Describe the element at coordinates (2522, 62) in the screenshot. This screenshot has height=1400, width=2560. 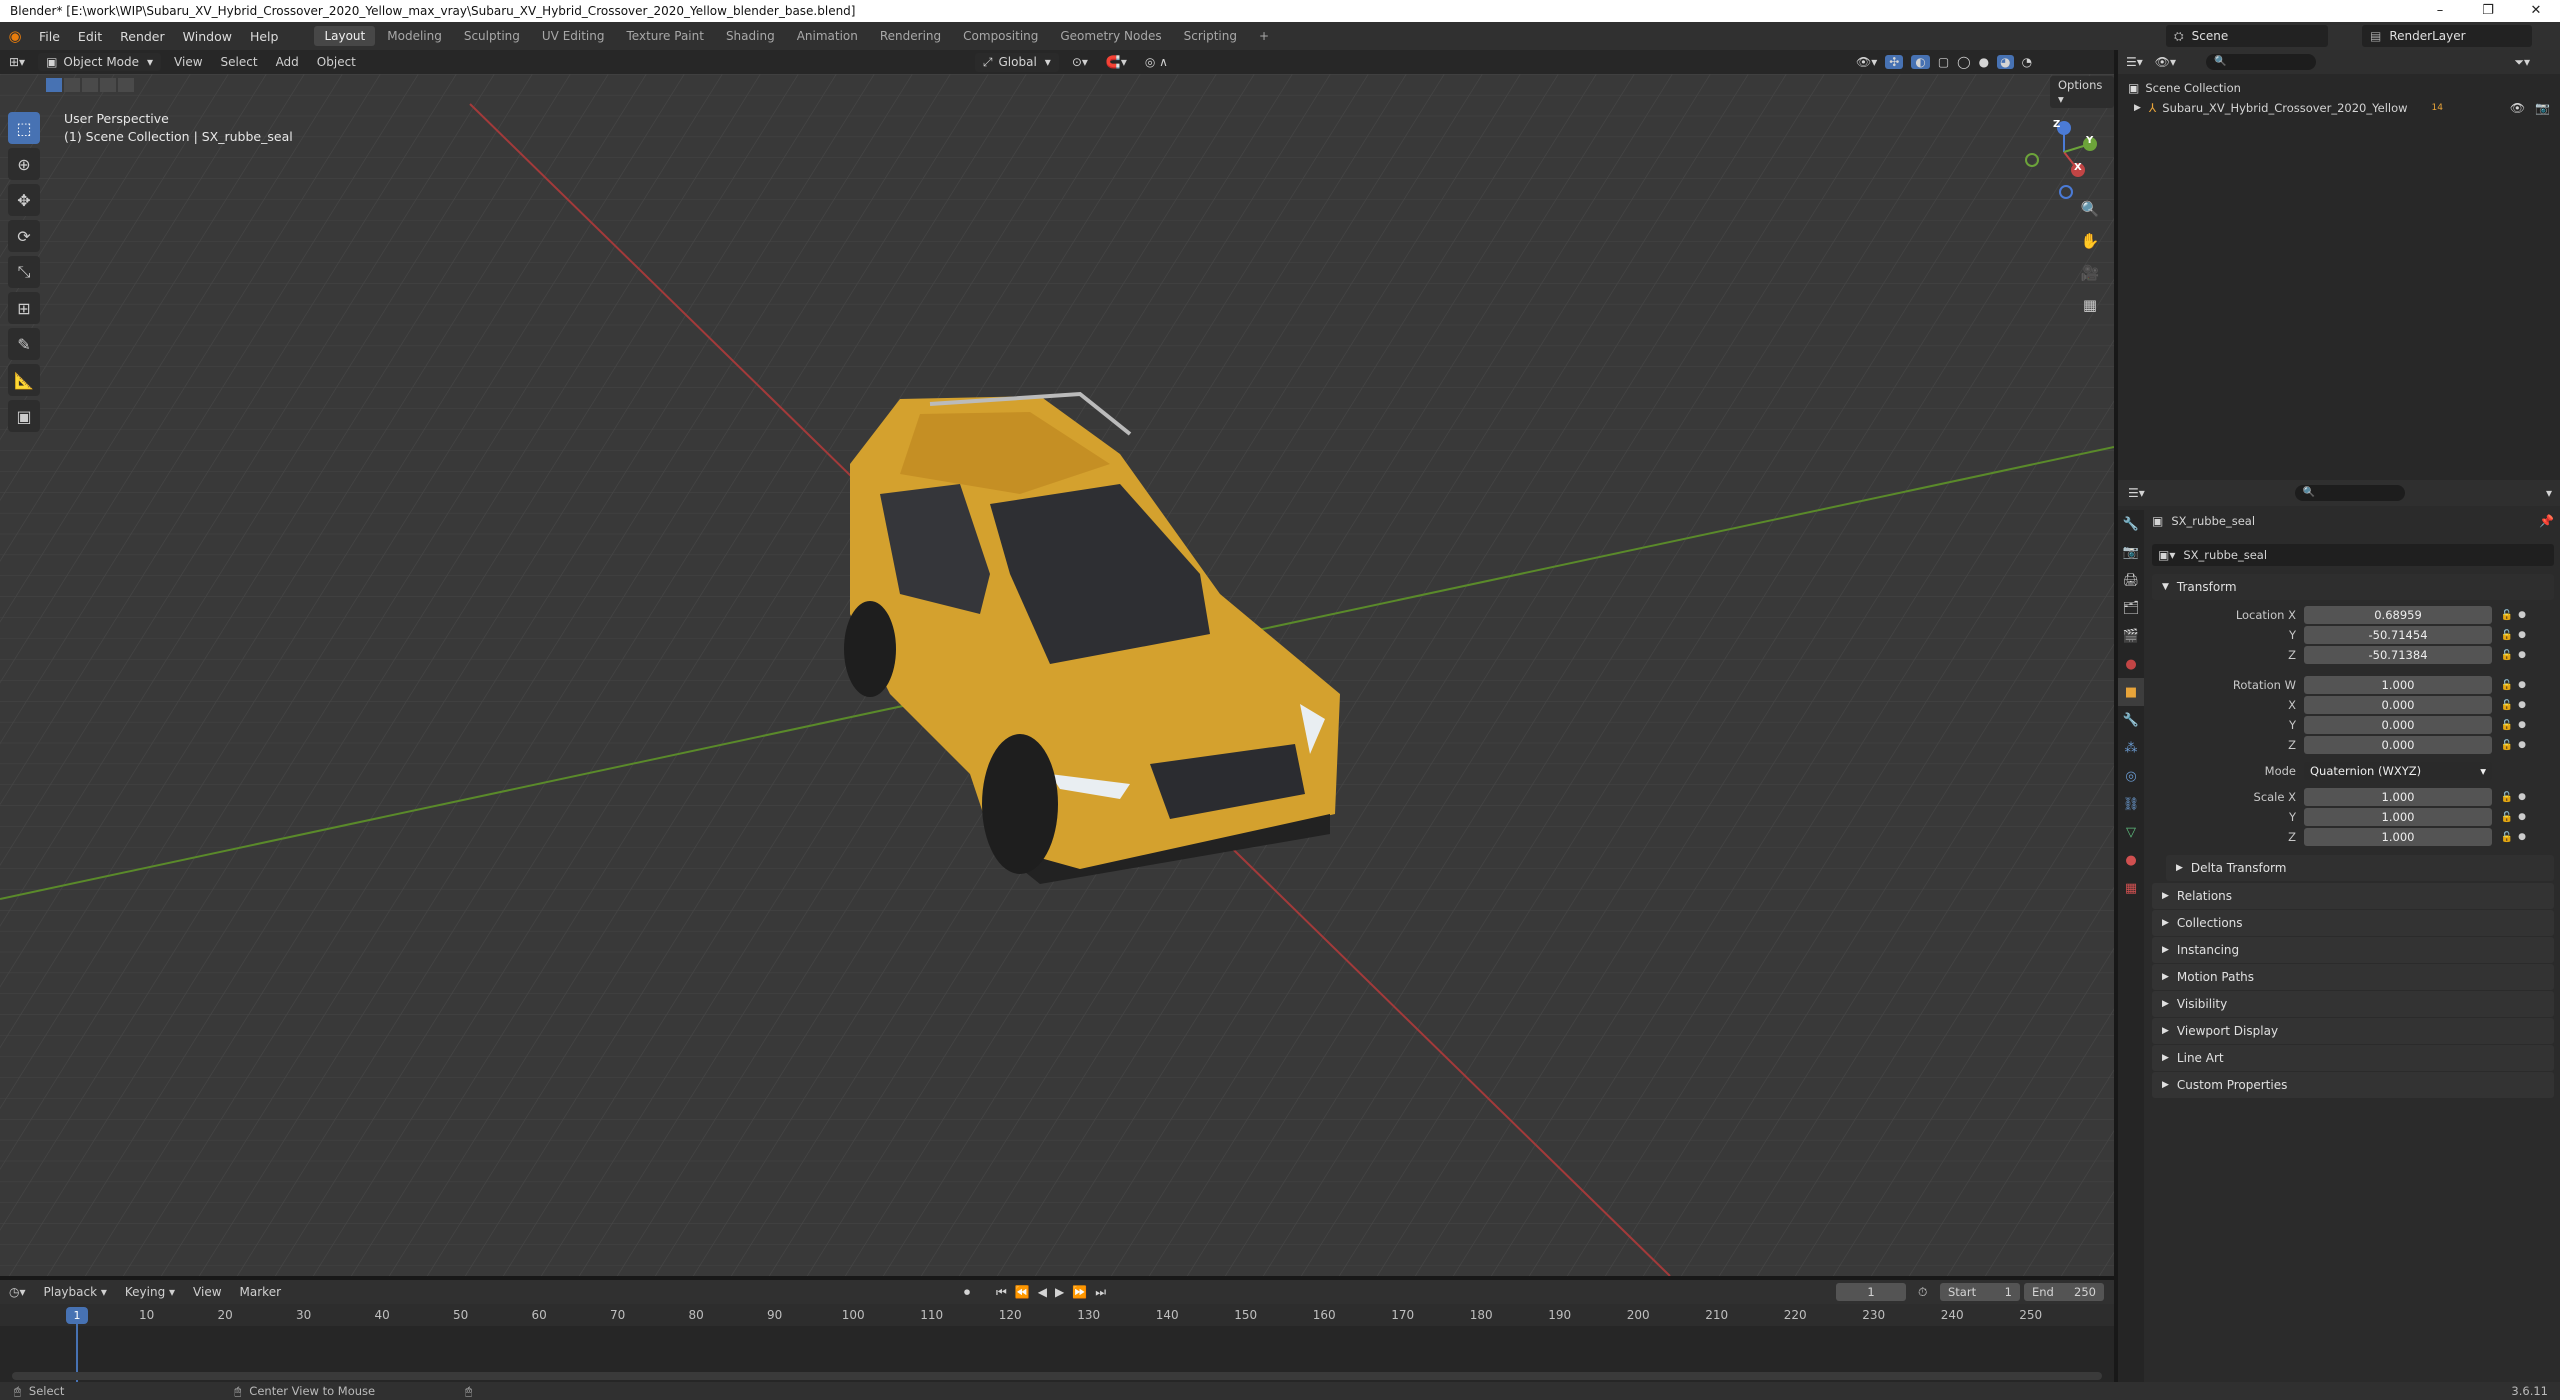
I see `filter-icon: ⏷▾` at that location.